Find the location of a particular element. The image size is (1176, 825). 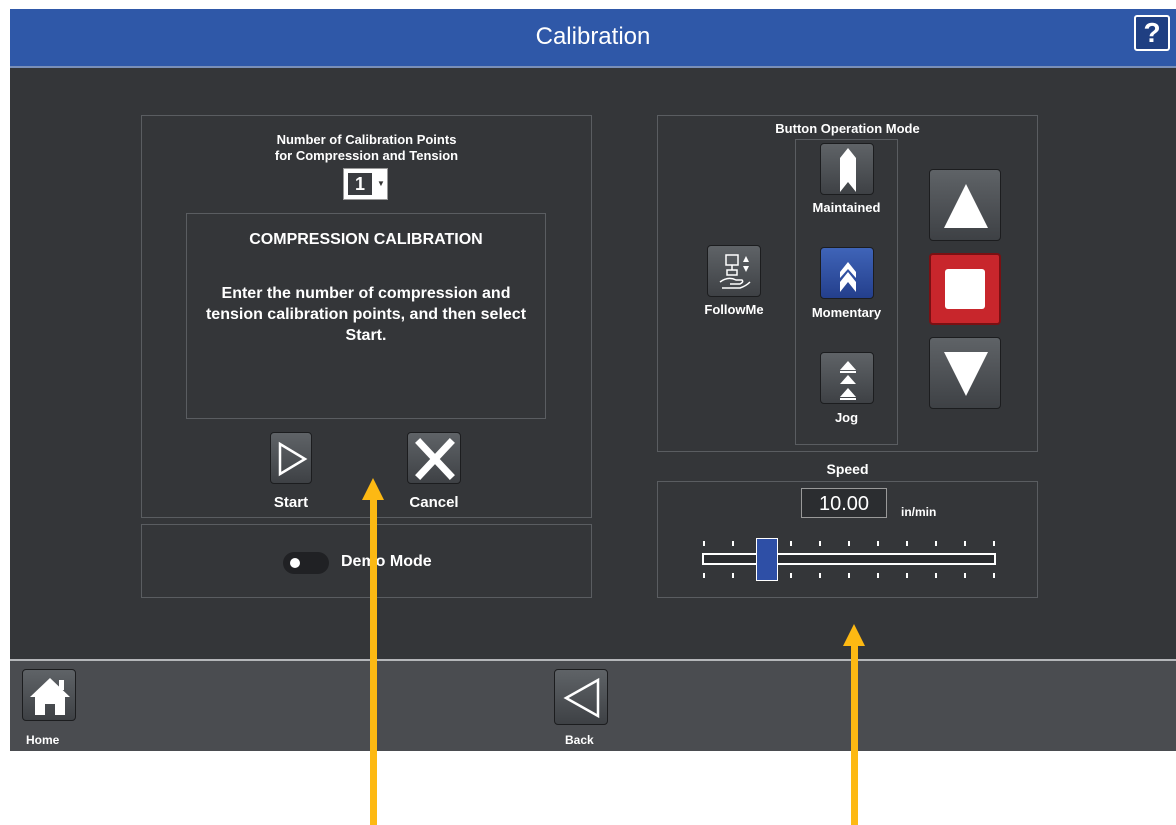

speed-input: 10.00 is located at coordinates (844, 503).